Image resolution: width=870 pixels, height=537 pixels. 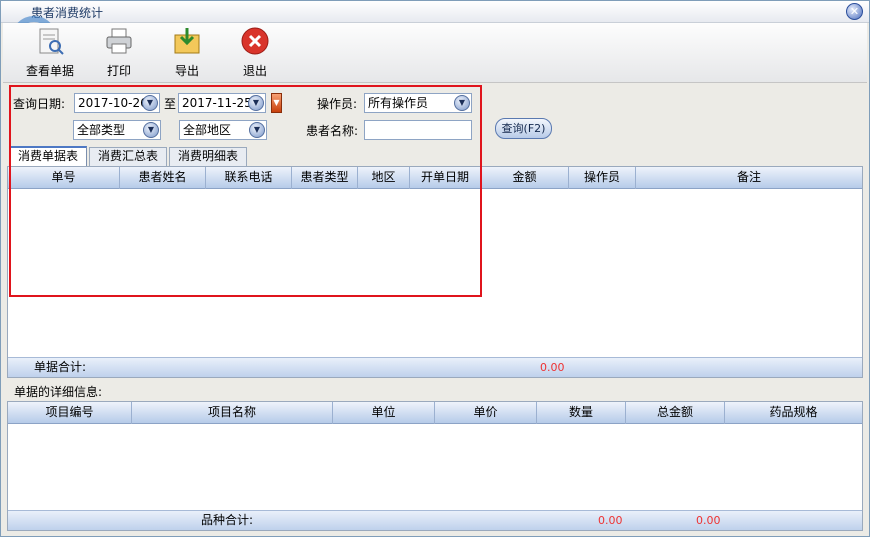 What do you see at coordinates (435, 12) in the screenshot?
I see `title-bar: 患者消费统计 ✕` at bounding box center [435, 12].